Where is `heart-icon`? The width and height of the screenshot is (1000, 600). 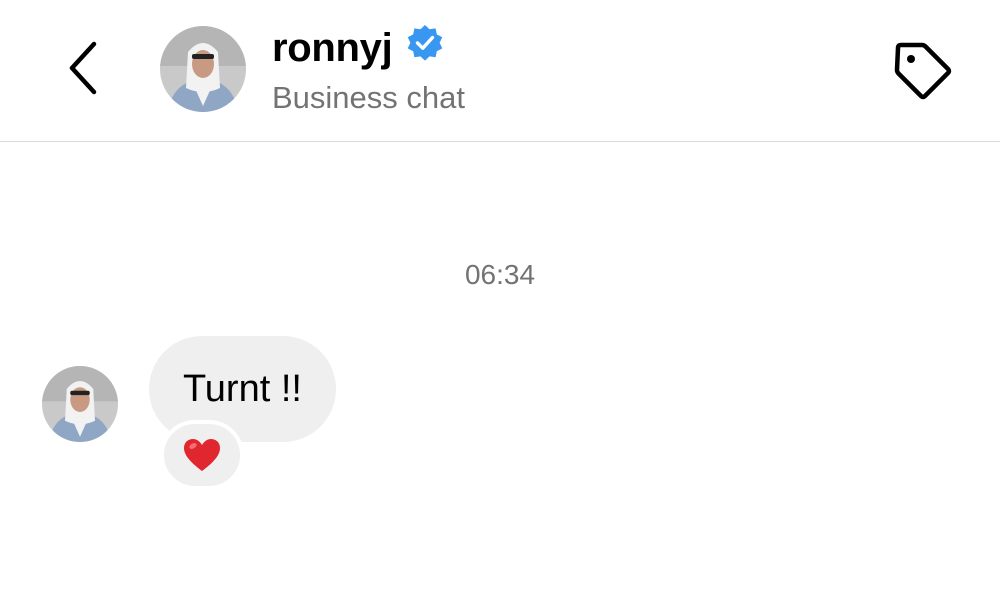
heart-icon is located at coordinates (202, 455).